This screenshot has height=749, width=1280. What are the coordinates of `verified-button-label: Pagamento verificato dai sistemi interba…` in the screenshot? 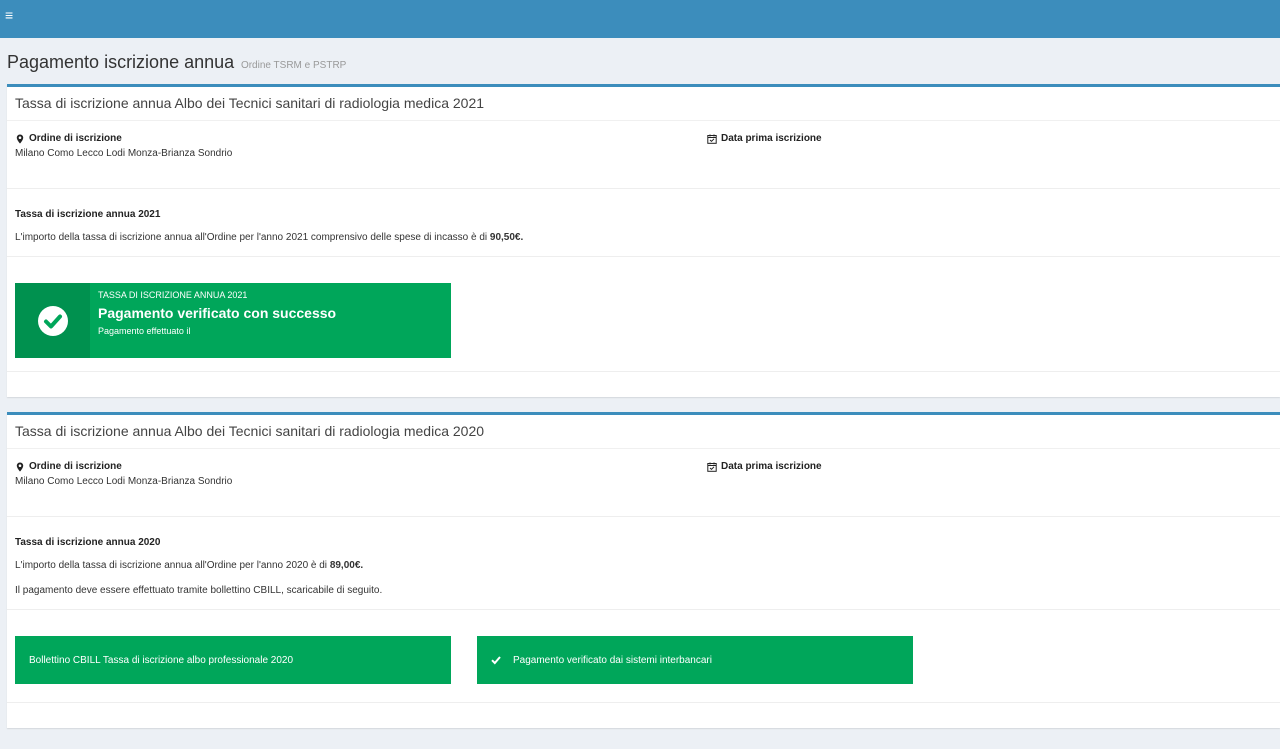 It's located at (612, 660).